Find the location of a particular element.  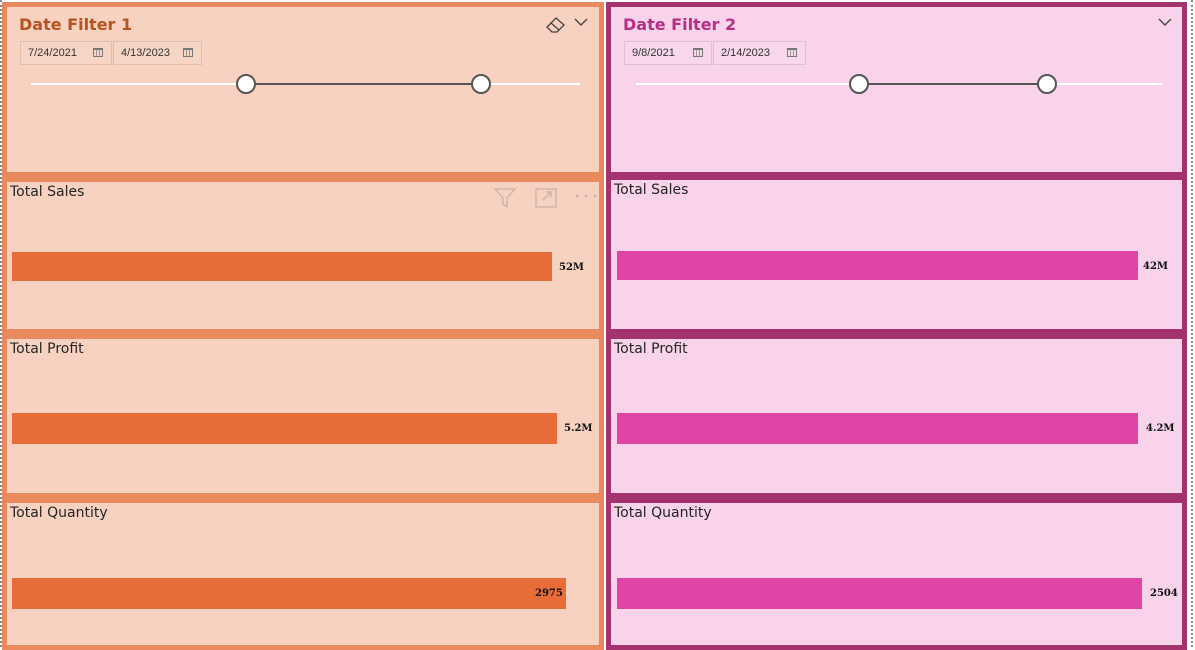

start-date-value: 9/8/2021 is located at coordinates (653, 53).